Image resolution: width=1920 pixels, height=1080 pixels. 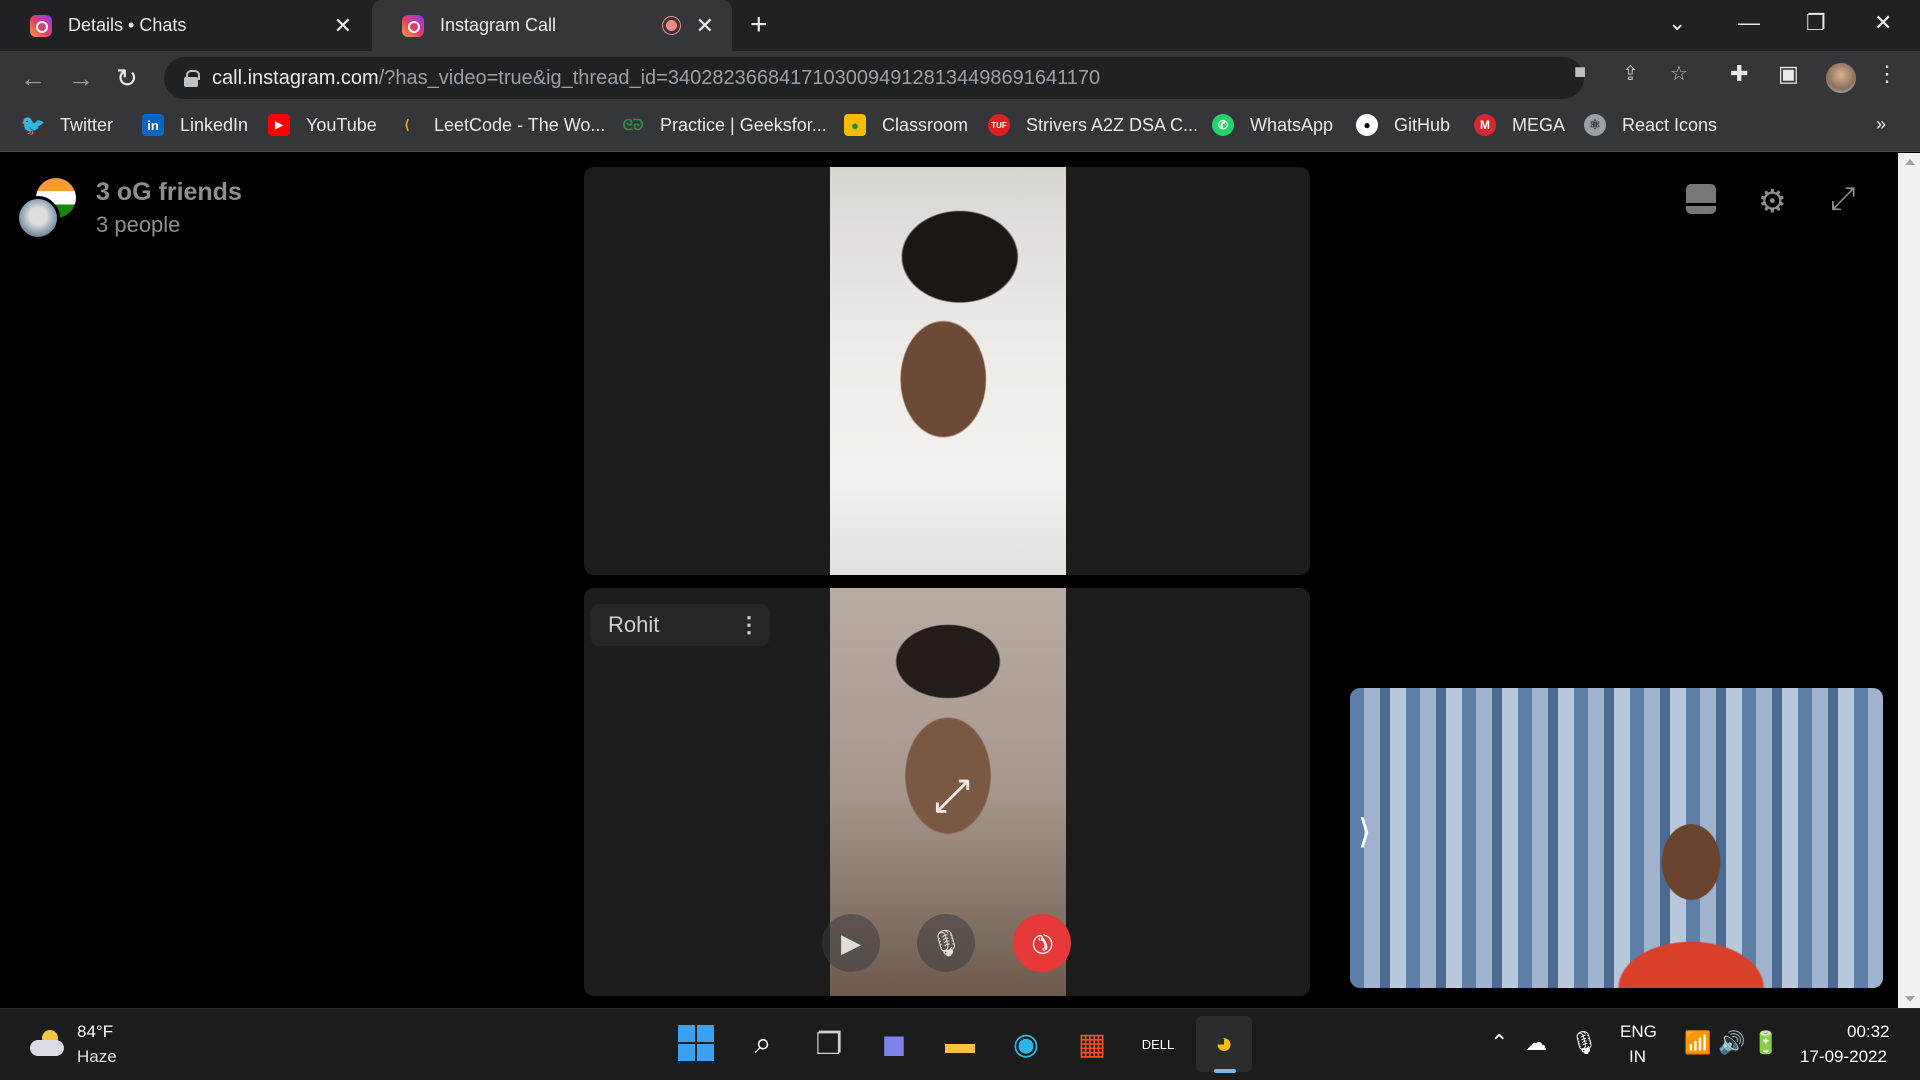 I want to click on linkedin-icon: in, so click(x=153, y=125).